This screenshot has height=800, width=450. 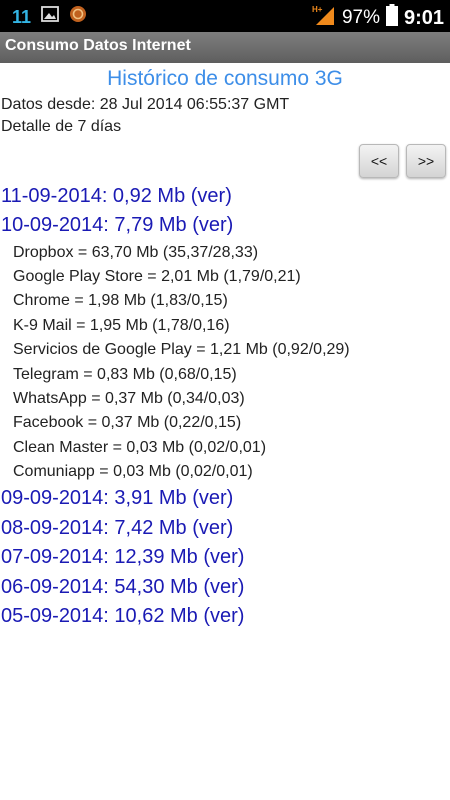 What do you see at coordinates (136, 252) in the screenshot?
I see `app-usage-item: Dropbox = 63,70 Mb (35,37/28,33)` at bounding box center [136, 252].